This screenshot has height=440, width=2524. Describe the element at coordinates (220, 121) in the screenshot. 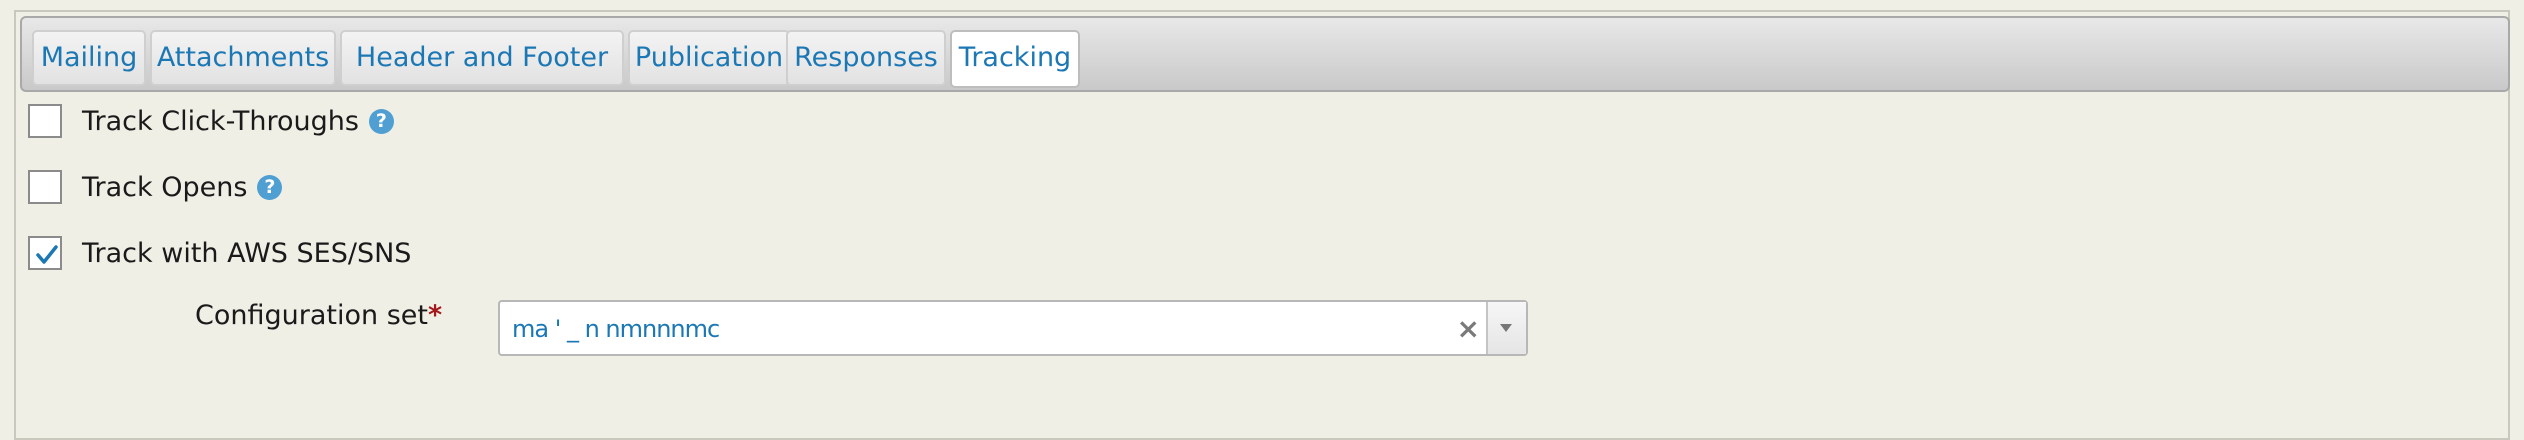

I see `track-click-throughs-label: Track Click-Throughs` at that location.